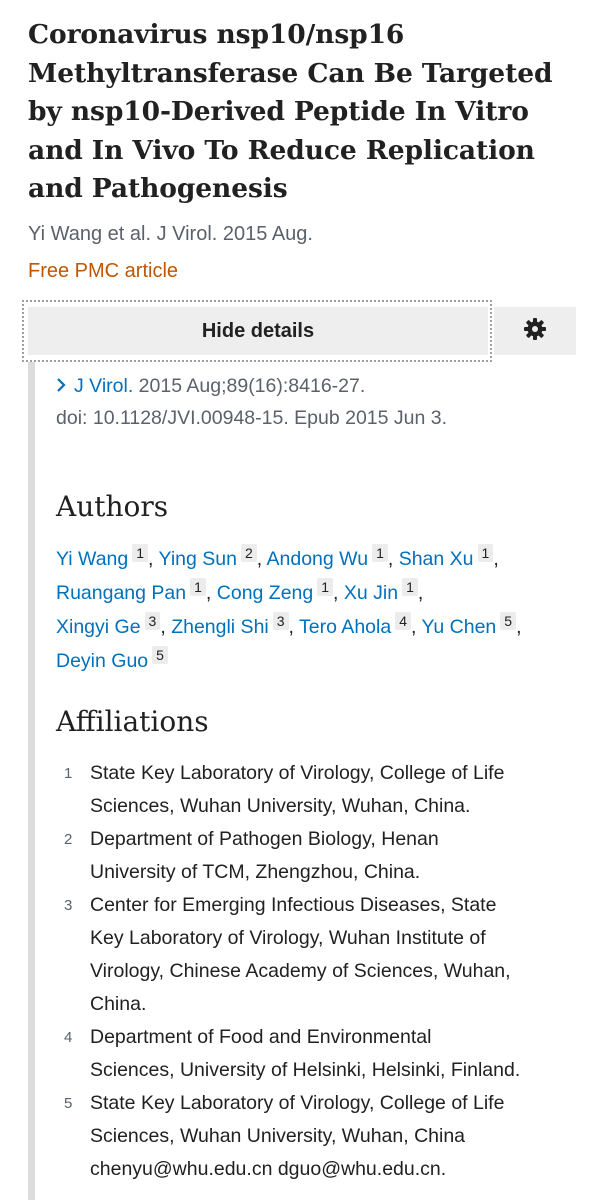  What do you see at coordinates (371, 593) in the screenshot?
I see `author-link: Xu Jin` at bounding box center [371, 593].